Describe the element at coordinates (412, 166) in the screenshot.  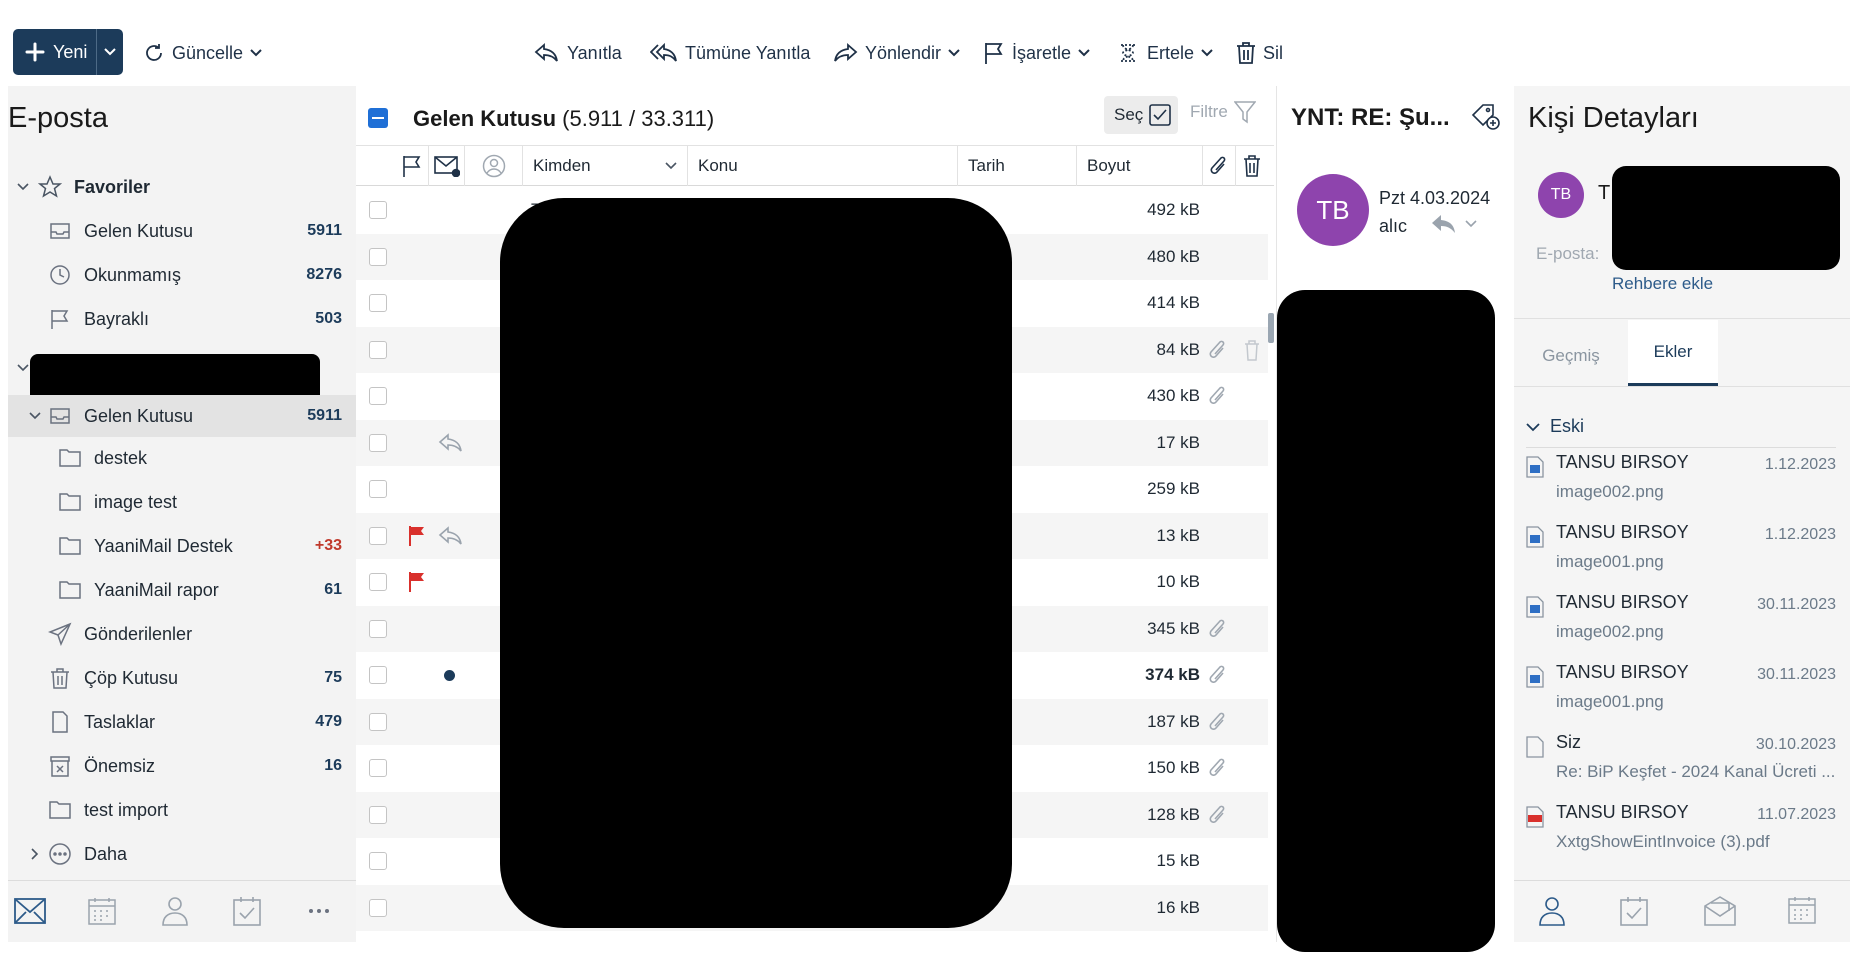
I see `flag-column` at that location.